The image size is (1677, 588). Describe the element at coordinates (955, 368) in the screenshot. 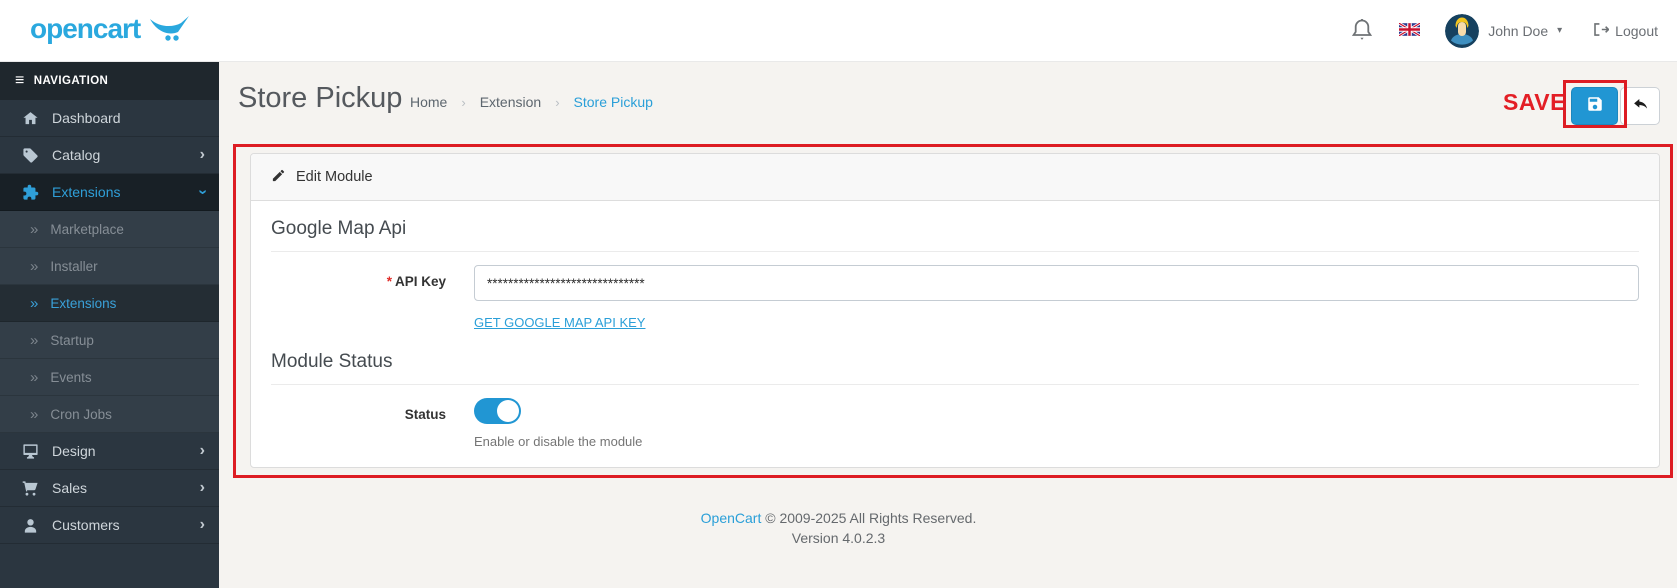

I see `module-status-heading: Module Status` at that location.